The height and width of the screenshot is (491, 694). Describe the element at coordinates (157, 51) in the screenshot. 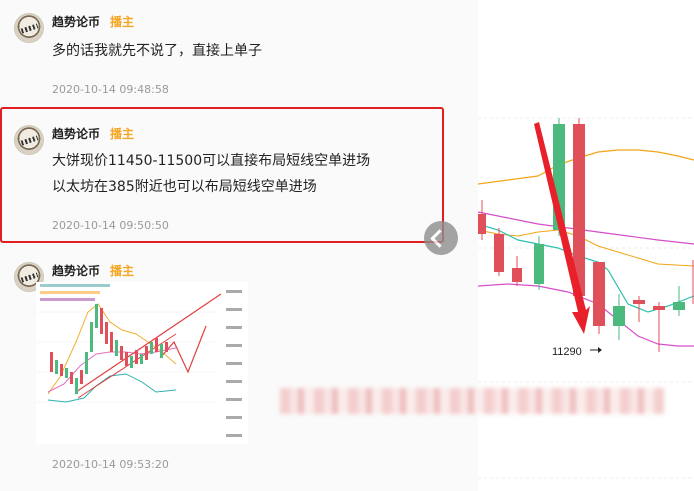

I see `message-text: 多的话我就先不说了，直接上单子` at that location.